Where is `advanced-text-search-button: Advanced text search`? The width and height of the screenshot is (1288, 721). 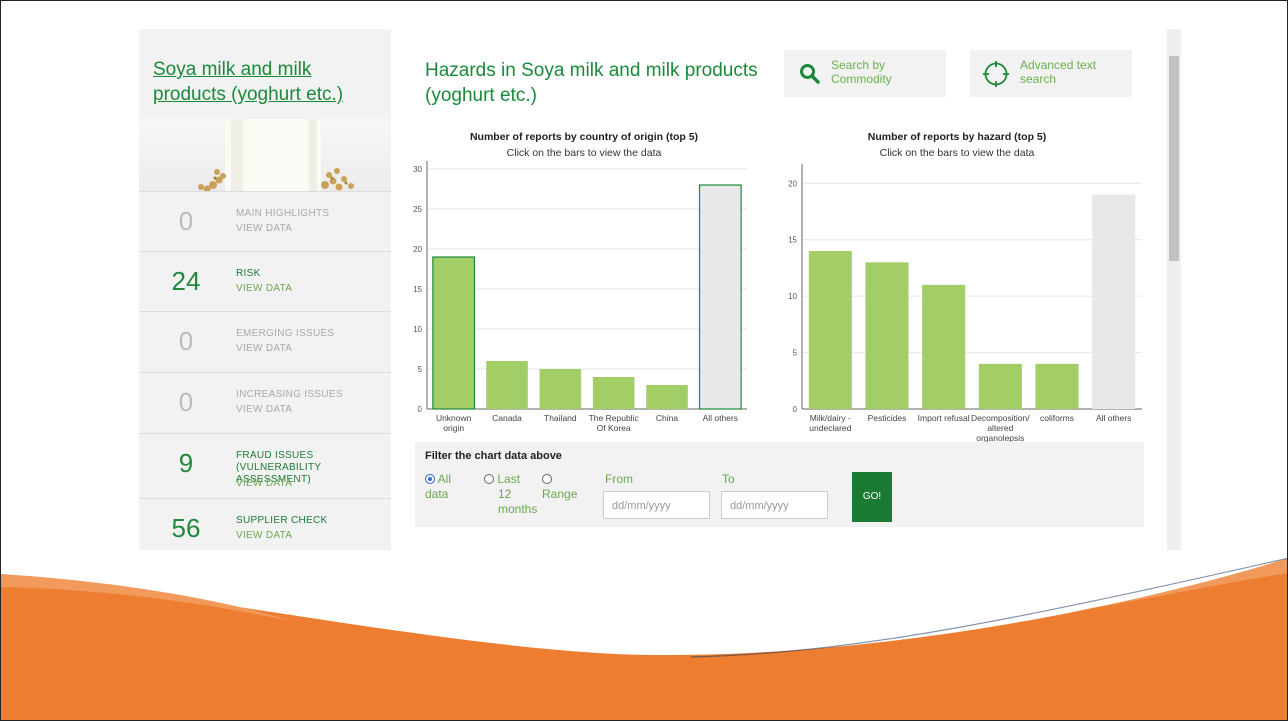 advanced-text-search-button: Advanced text search is located at coordinates (1051, 73).